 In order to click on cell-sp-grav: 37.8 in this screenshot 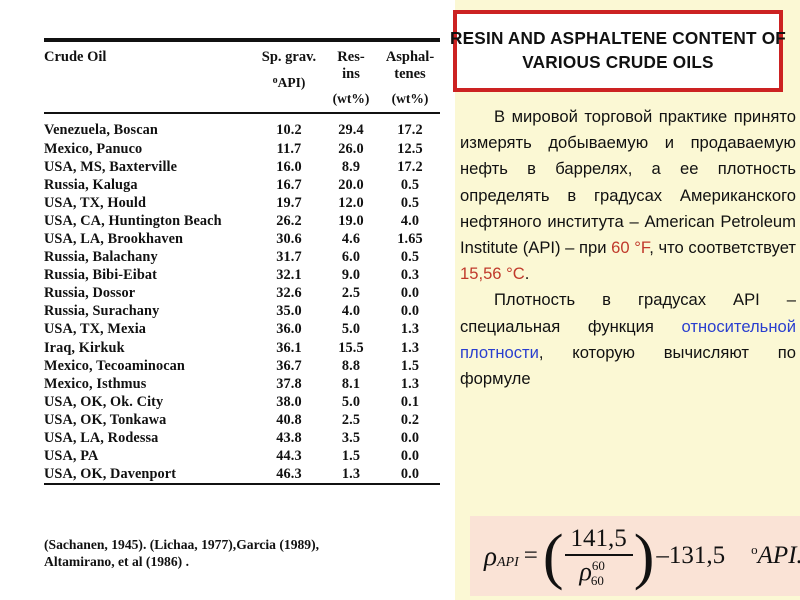, I will do `click(289, 383)`.